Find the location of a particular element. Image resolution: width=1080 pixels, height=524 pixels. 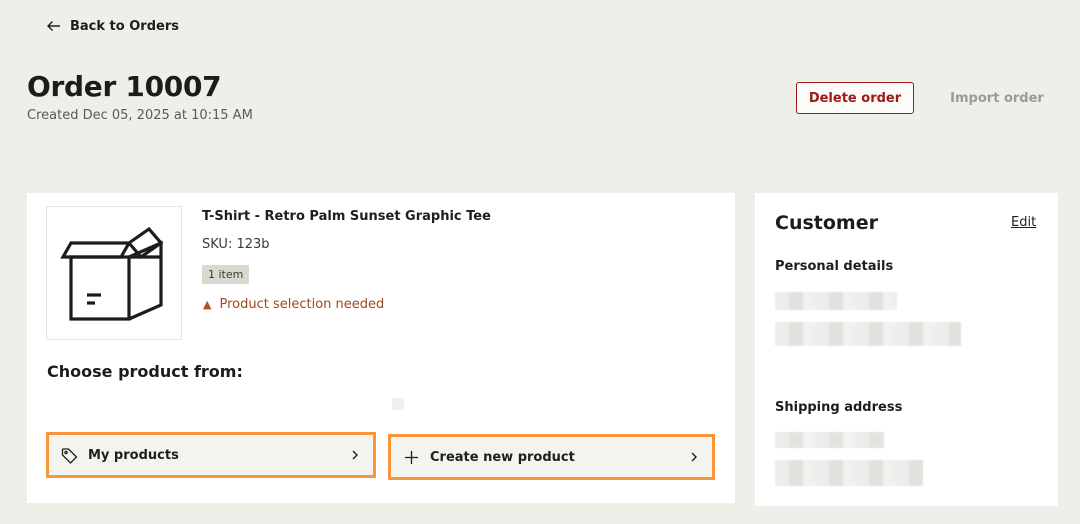

quantity-badge: 1 item is located at coordinates (226, 274).